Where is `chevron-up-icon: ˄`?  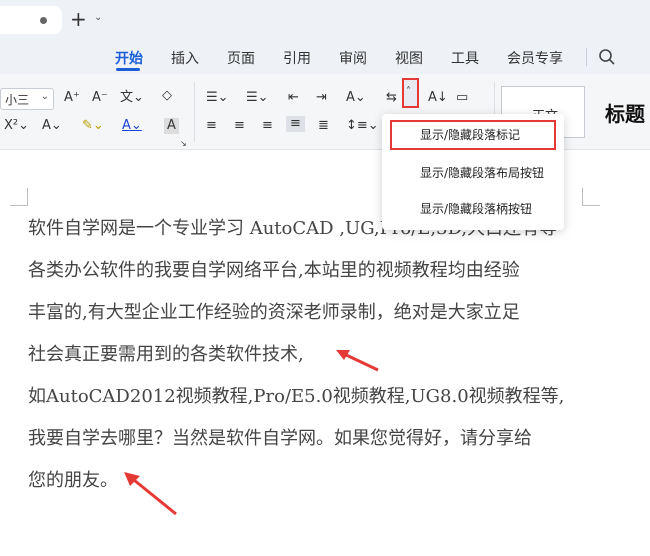
chevron-up-icon: ˄ is located at coordinates (408, 91).